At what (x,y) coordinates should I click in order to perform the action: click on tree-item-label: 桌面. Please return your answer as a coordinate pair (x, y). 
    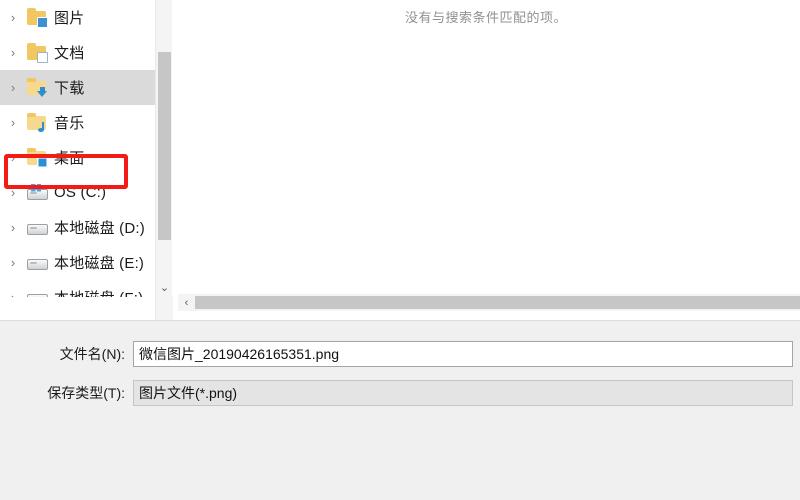
    Looking at the image, I should click on (69, 158).